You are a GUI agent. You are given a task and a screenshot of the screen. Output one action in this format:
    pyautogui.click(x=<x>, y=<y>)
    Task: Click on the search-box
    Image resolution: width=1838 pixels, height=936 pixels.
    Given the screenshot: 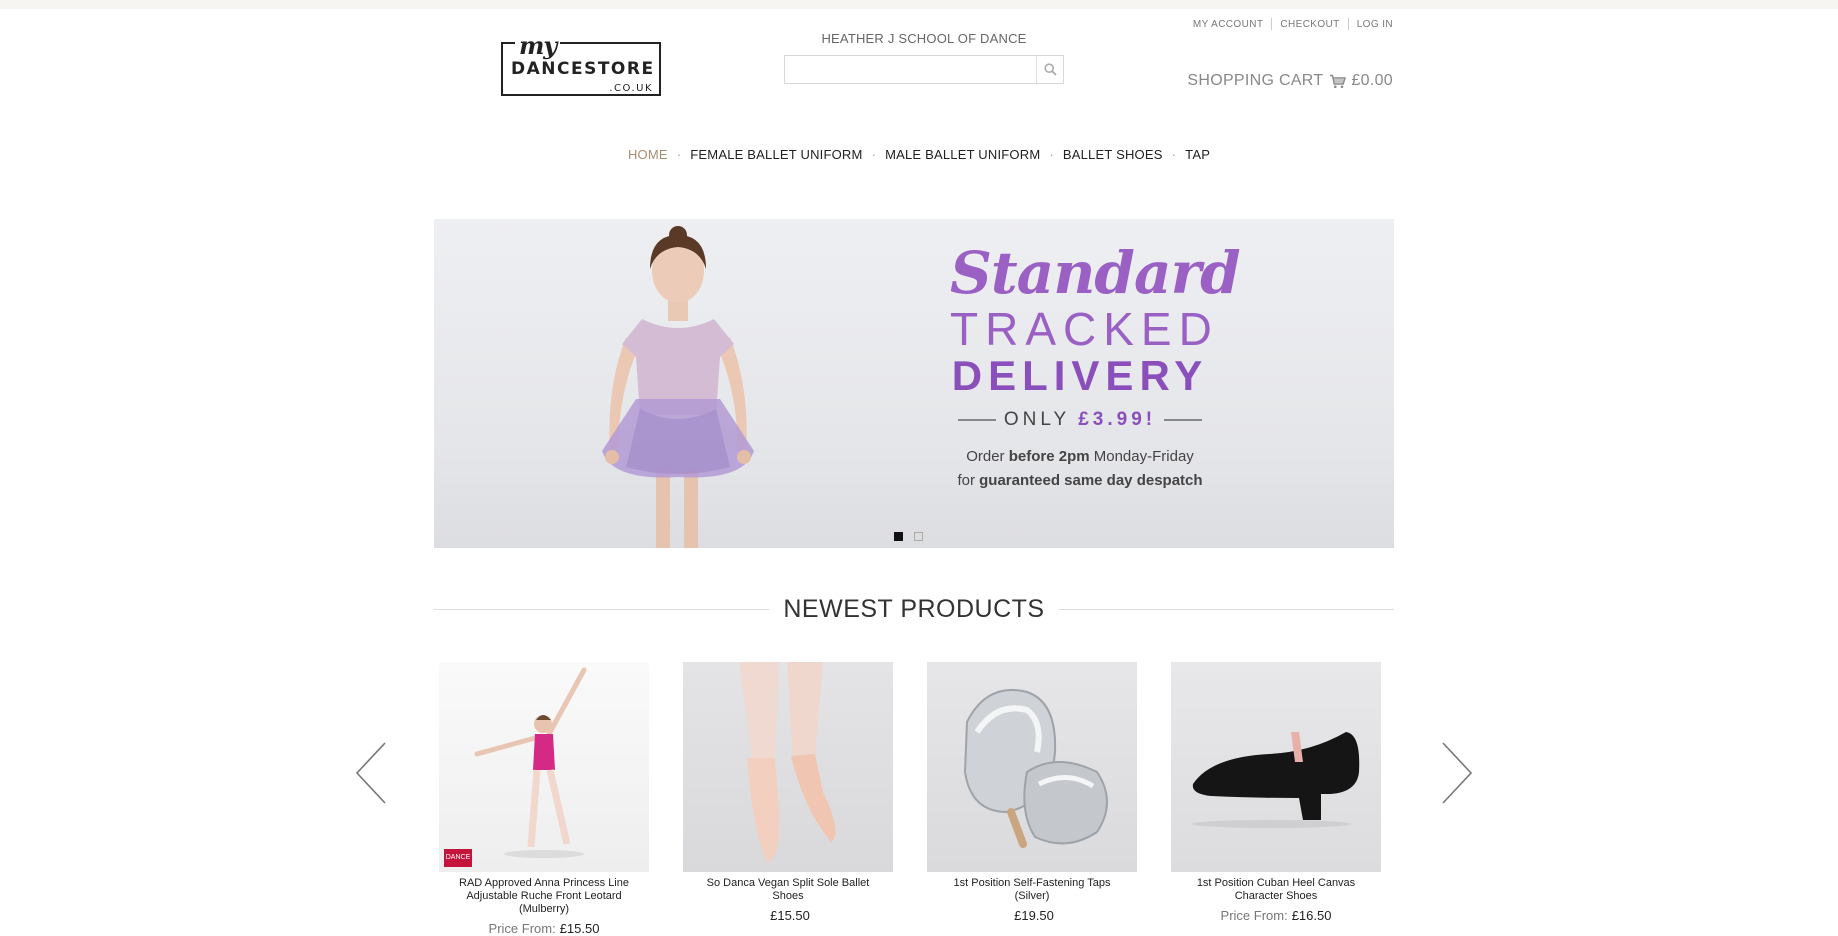 What is the action you would take?
    pyautogui.click(x=924, y=69)
    